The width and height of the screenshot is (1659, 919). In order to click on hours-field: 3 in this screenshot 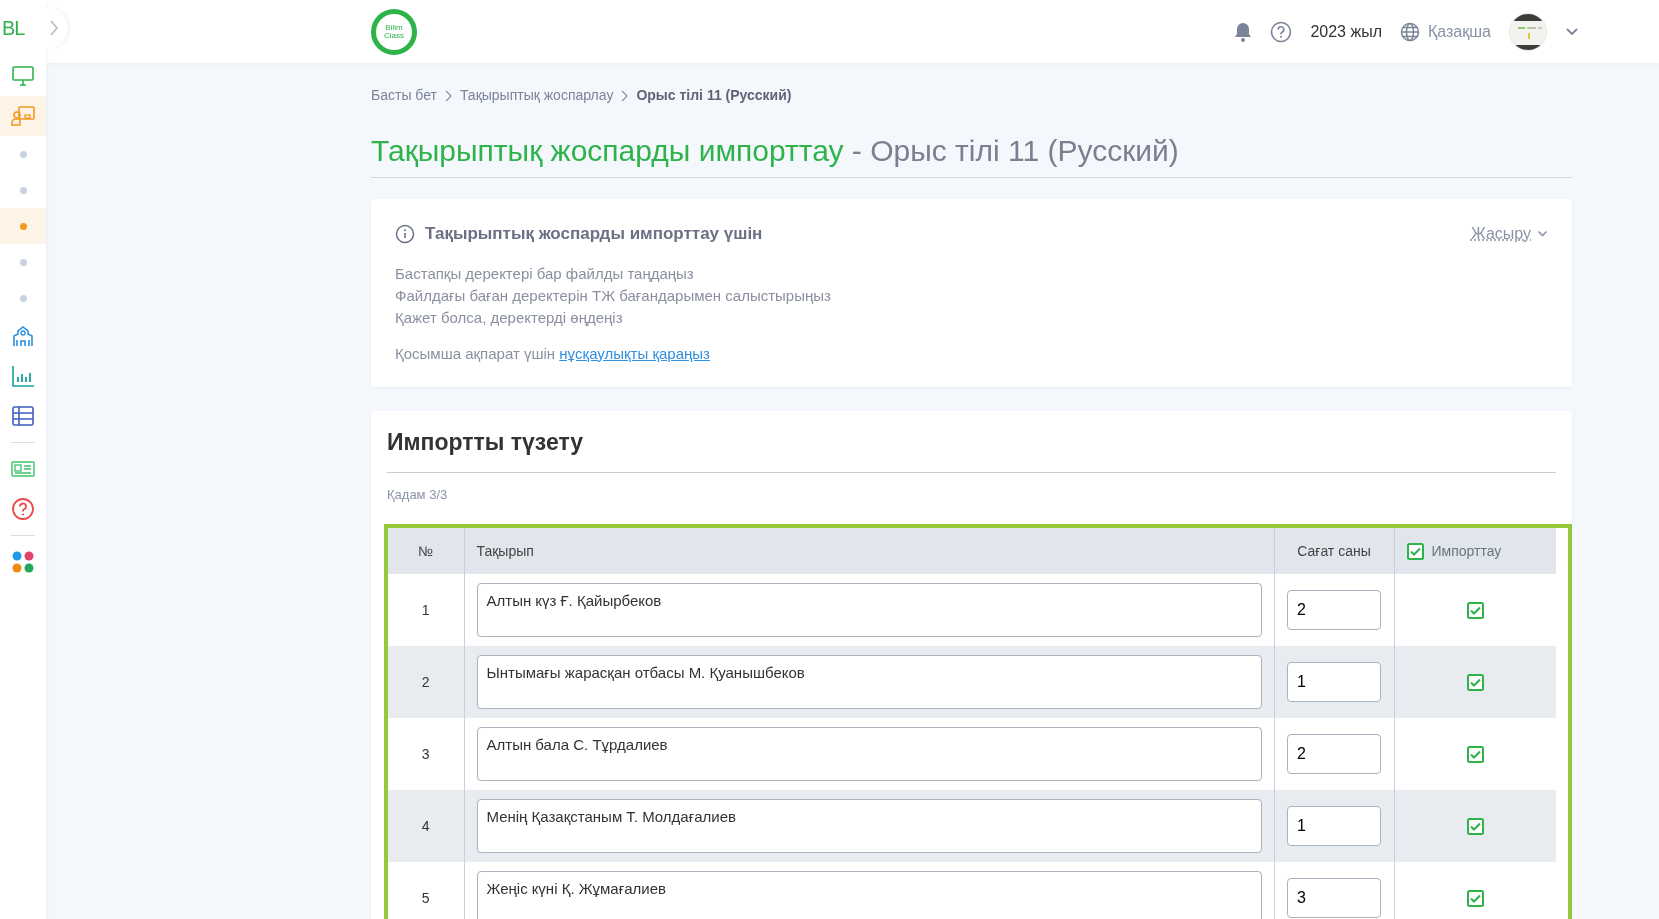, I will do `click(1334, 898)`.